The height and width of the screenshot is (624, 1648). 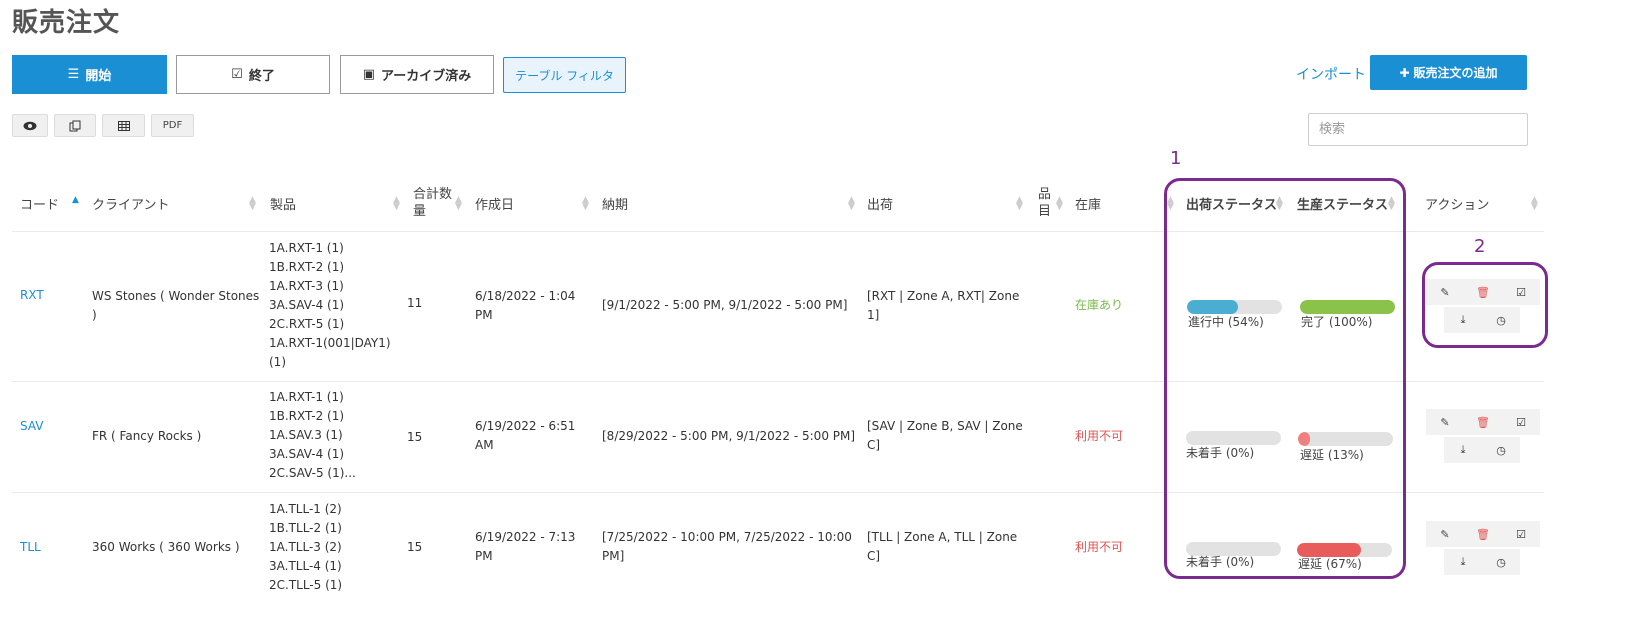 What do you see at coordinates (1045, 194) in the screenshot?
I see `column-header-items-line1: 品` at bounding box center [1045, 194].